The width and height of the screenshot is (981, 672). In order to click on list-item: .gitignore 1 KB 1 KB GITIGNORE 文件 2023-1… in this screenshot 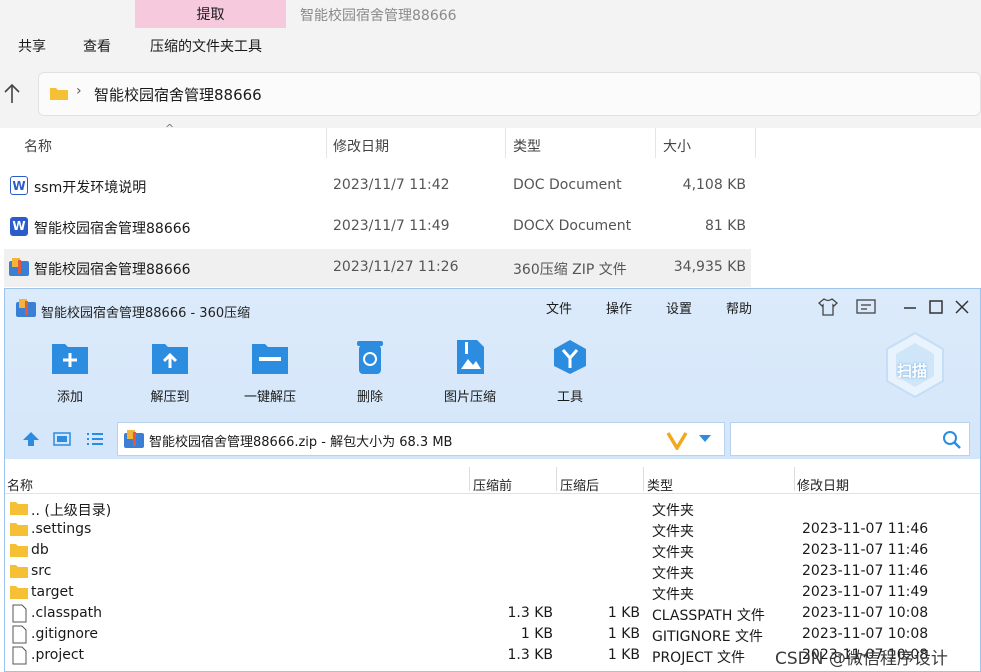, I will do `click(492, 634)`.